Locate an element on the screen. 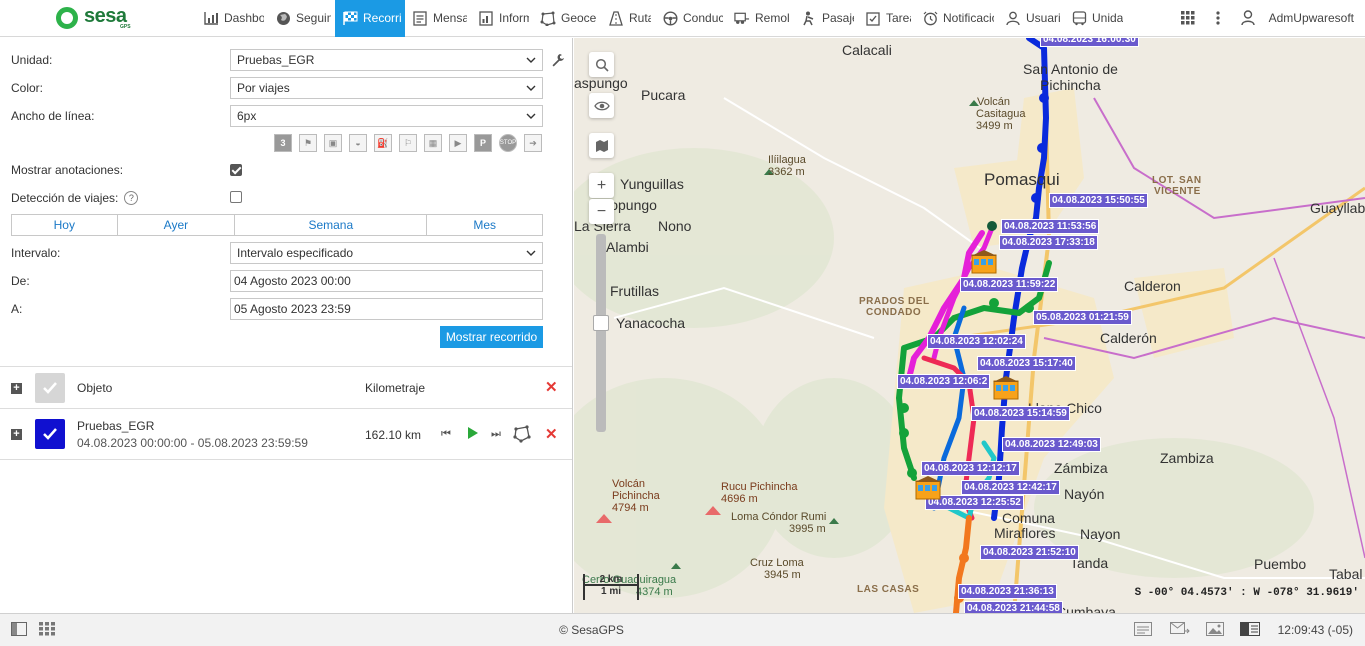 The width and height of the screenshot is (1365, 646). help-icon: ? is located at coordinates (131, 198).